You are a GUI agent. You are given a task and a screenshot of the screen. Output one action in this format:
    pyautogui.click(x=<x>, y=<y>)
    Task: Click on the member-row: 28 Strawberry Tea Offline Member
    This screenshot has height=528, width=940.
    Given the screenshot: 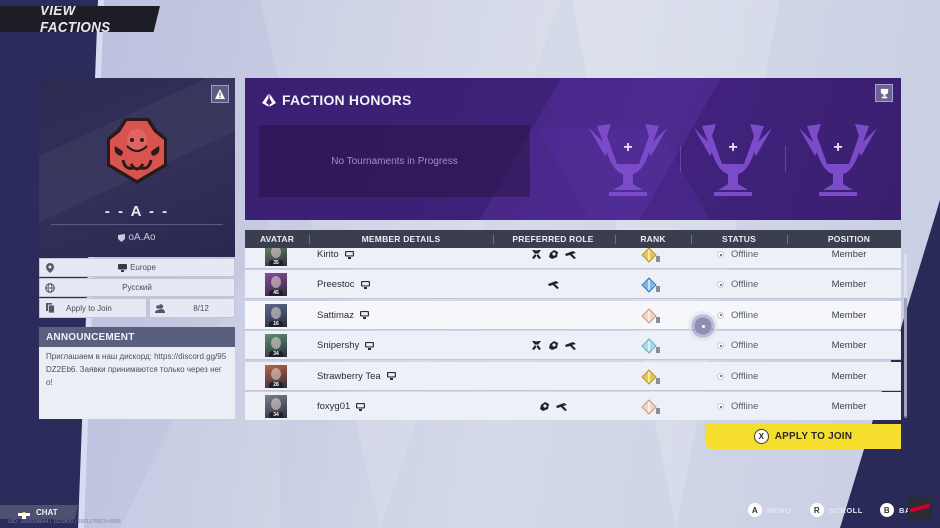 What is the action you would take?
    pyautogui.click(x=573, y=376)
    